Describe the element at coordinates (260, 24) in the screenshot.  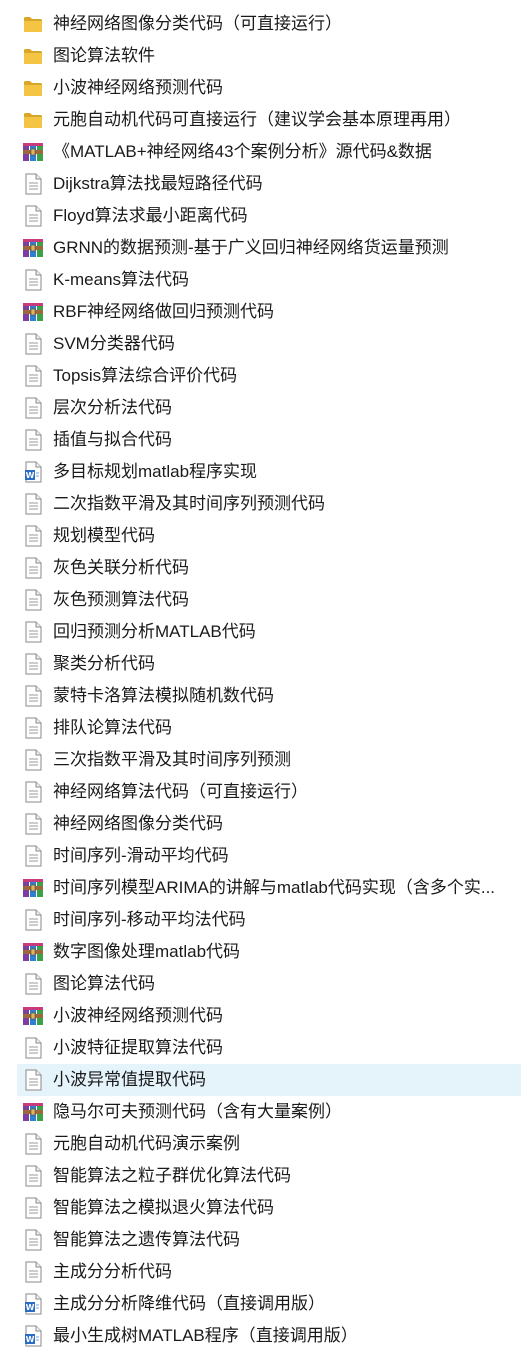
I see `file-item: 神经网络图像分类代码（可直接运行）` at that location.